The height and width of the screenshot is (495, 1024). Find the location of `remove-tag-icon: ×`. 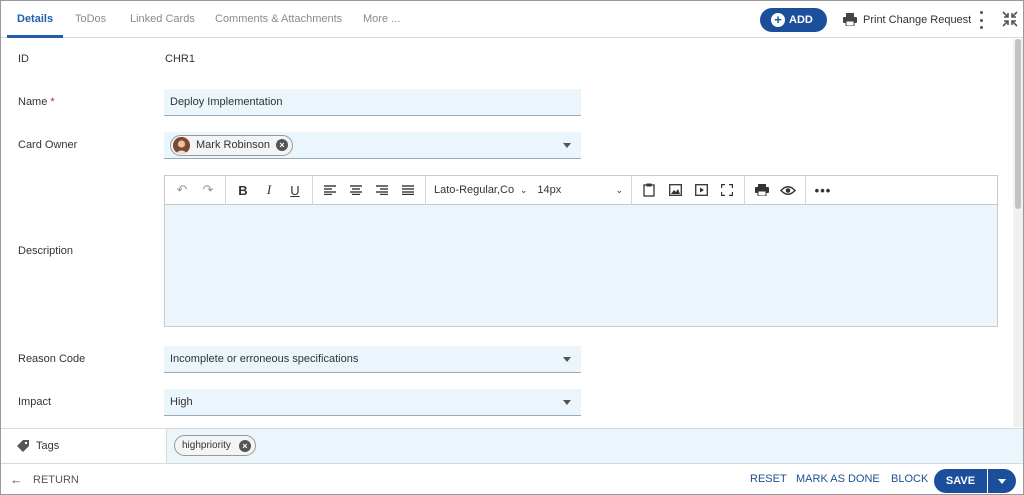

remove-tag-icon: × is located at coordinates (244, 445).